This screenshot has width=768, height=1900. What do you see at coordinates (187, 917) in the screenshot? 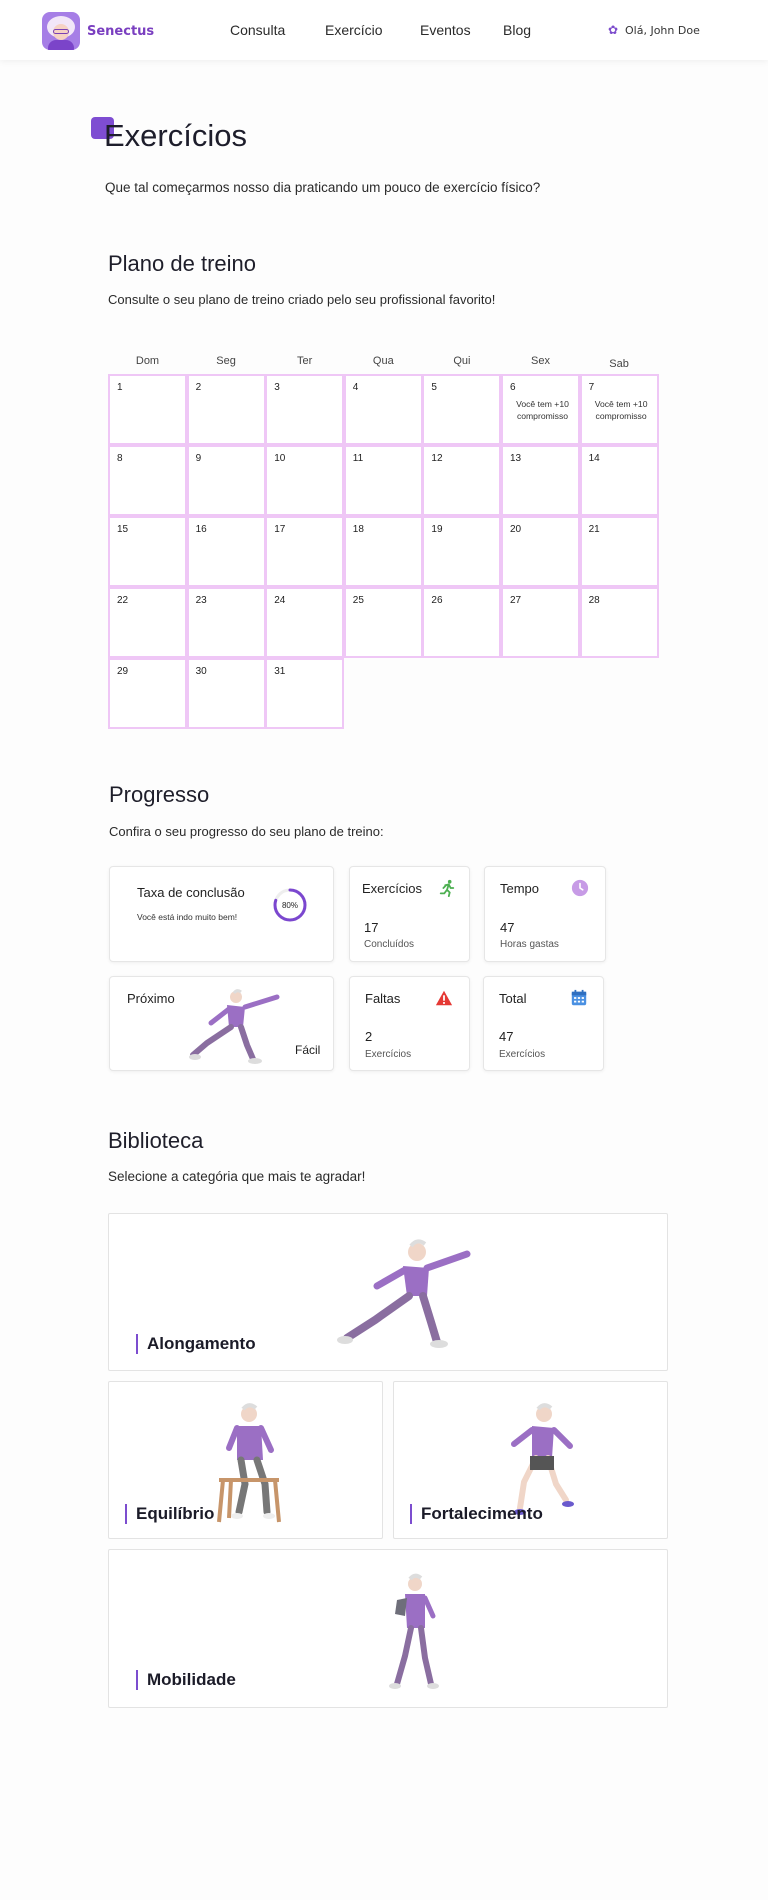
I see `completion-message: Você está indo muito bem!` at bounding box center [187, 917].